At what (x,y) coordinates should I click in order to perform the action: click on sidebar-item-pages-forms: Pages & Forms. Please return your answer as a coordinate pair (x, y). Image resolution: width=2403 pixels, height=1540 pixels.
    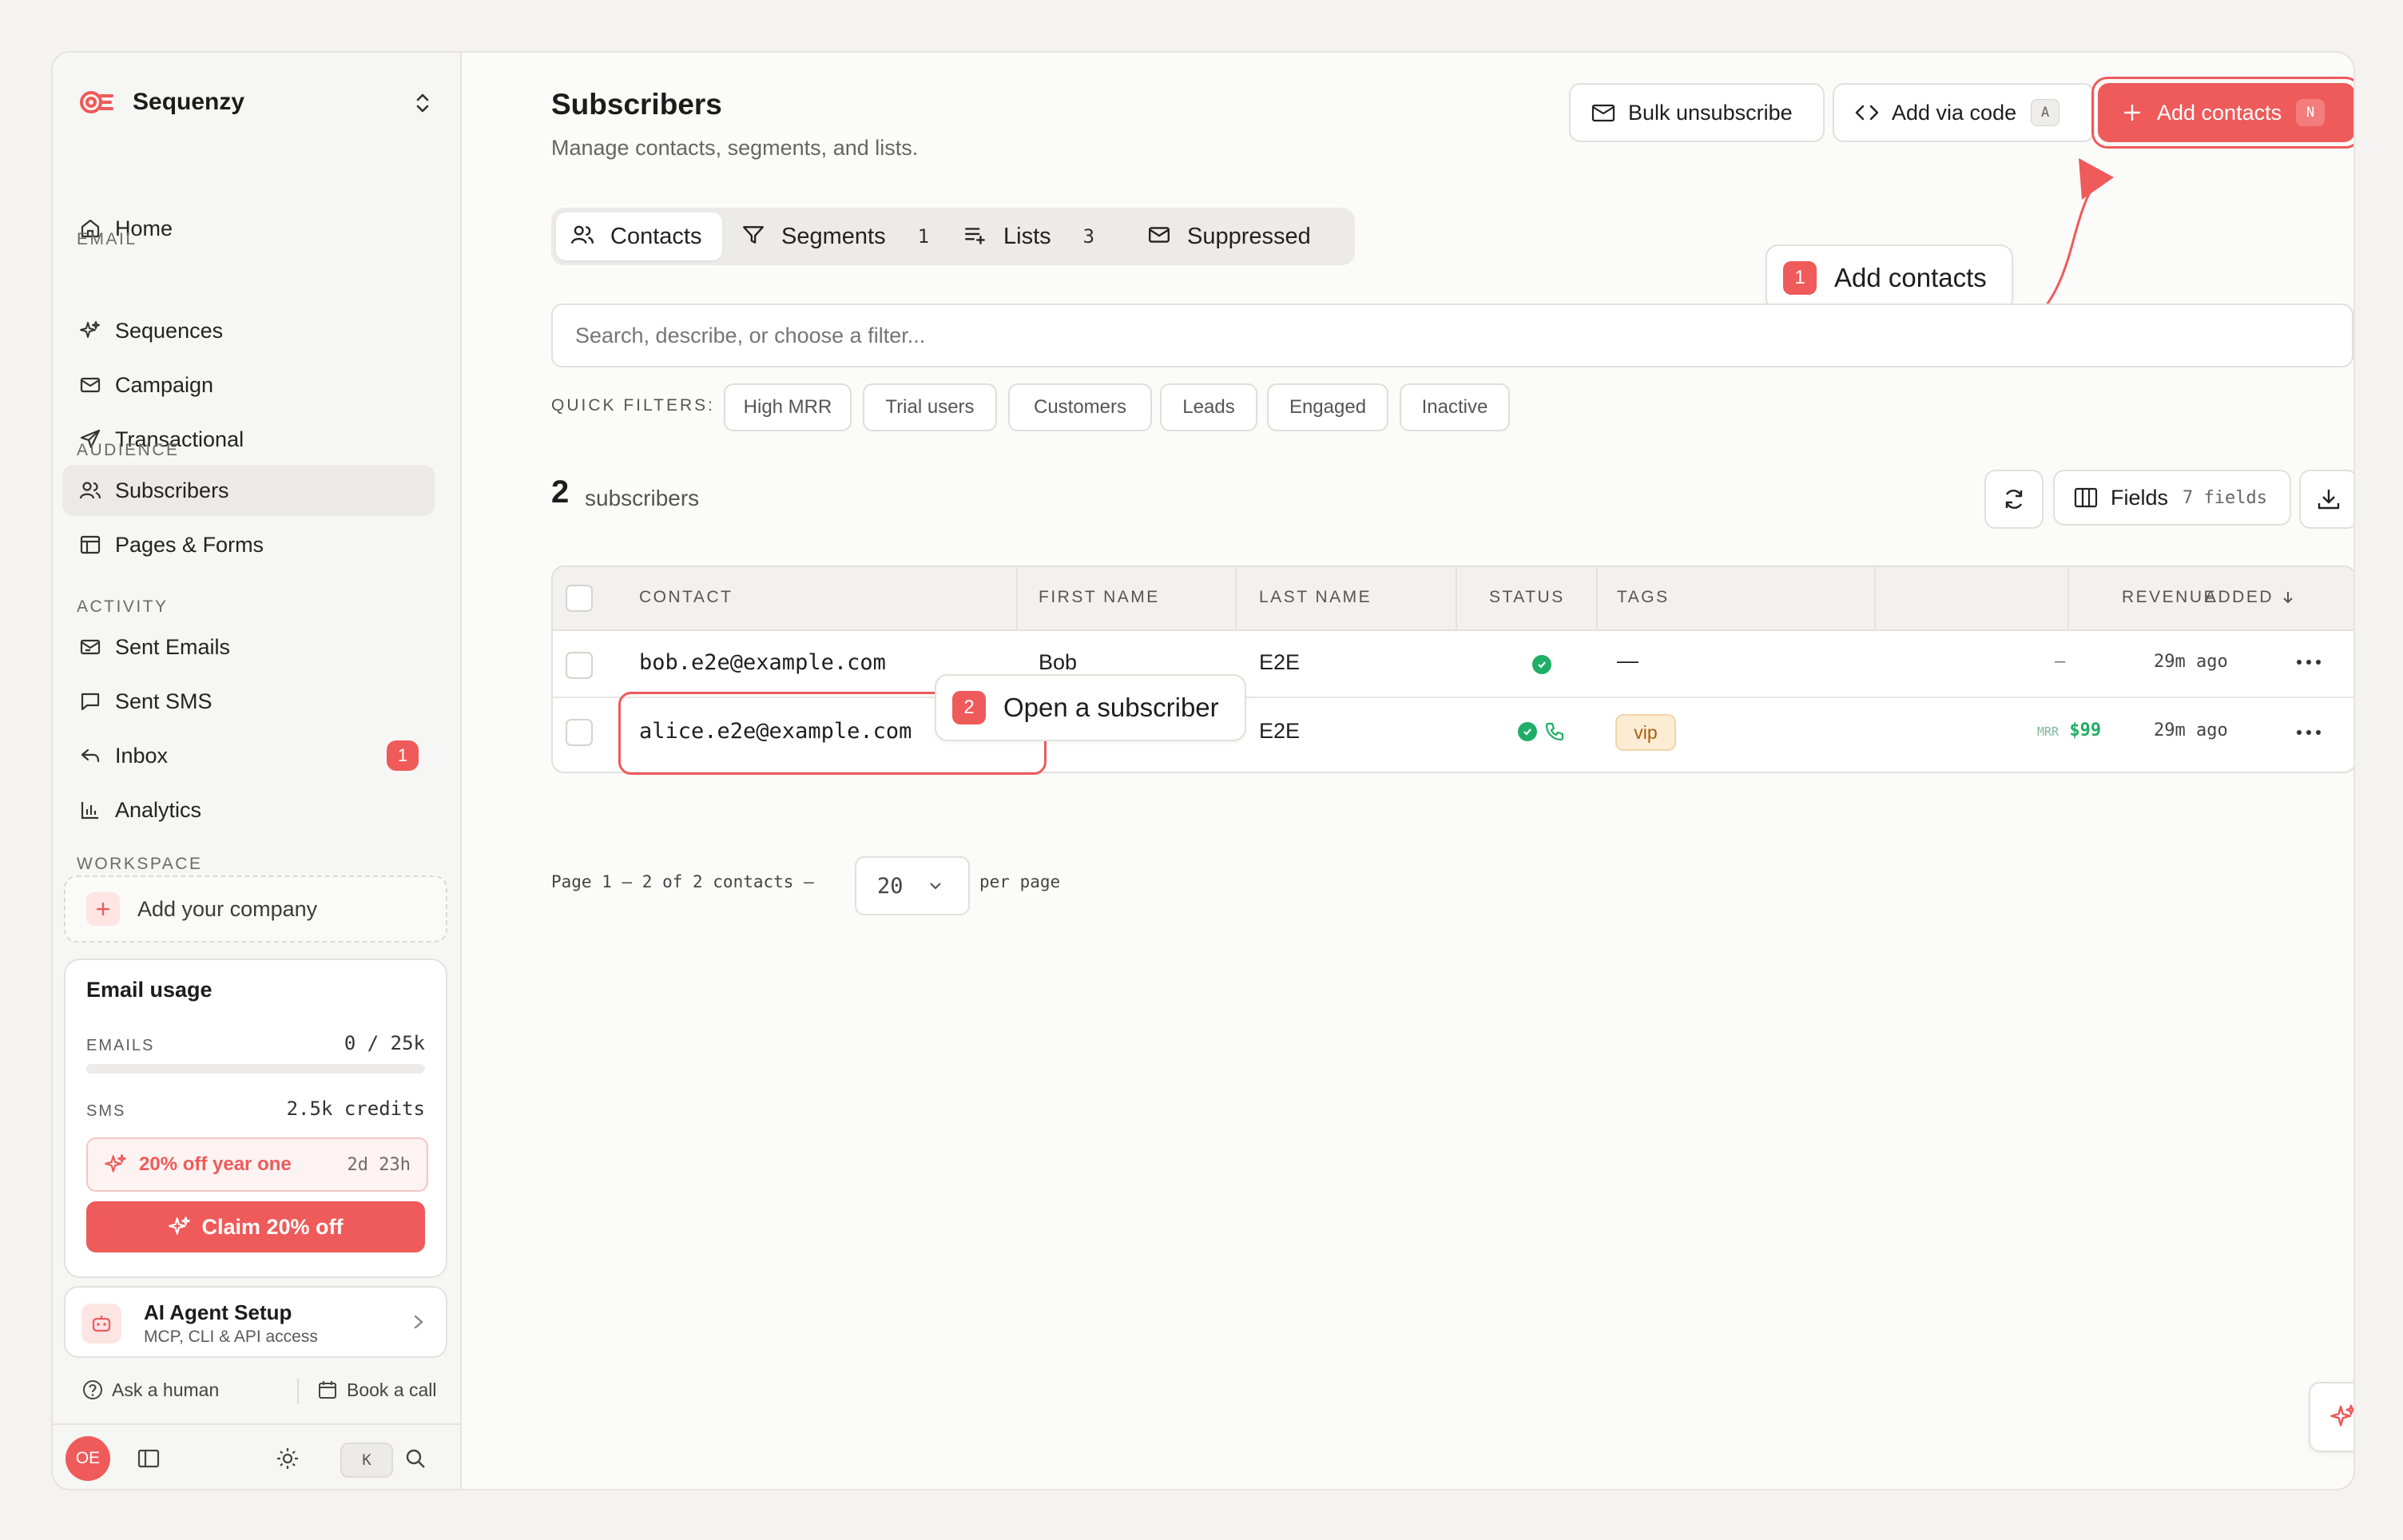
    Looking at the image, I should click on (248, 544).